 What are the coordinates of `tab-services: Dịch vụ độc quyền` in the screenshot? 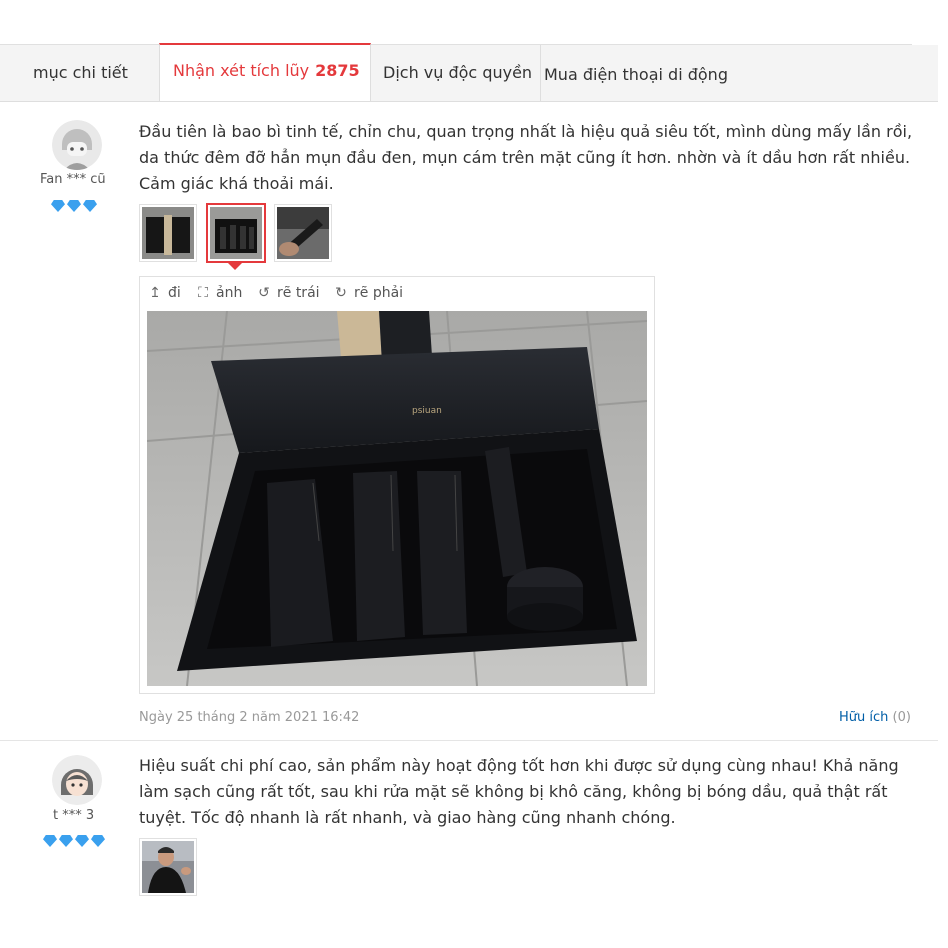 It's located at (456, 73).